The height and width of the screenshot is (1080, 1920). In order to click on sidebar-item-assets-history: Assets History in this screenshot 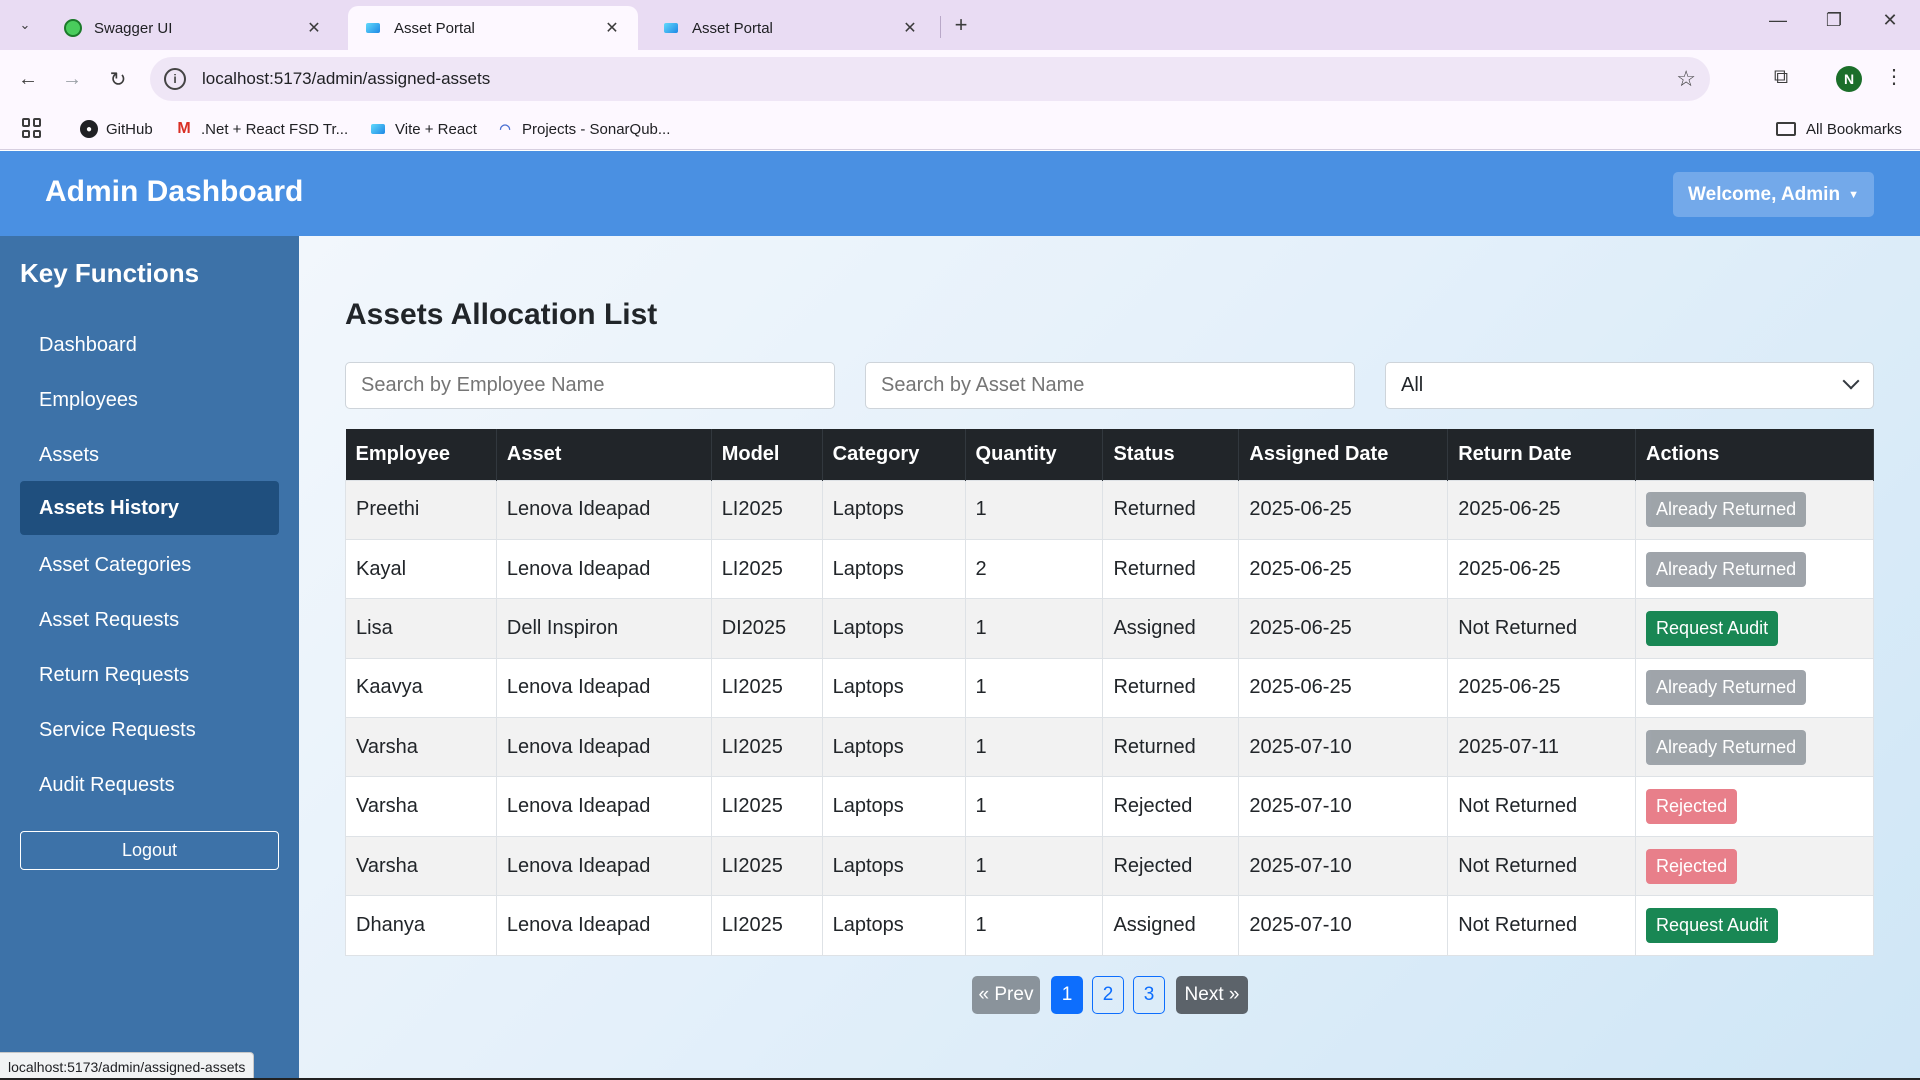, I will do `click(149, 508)`.